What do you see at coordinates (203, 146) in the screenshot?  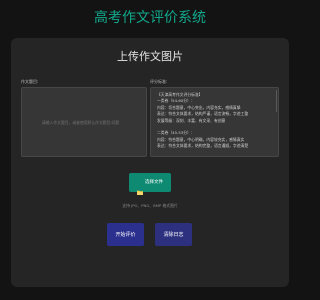 I see `criteria-line: 表达：符合文体要求，结构完整，语言通顺，字迹清楚` at bounding box center [203, 146].